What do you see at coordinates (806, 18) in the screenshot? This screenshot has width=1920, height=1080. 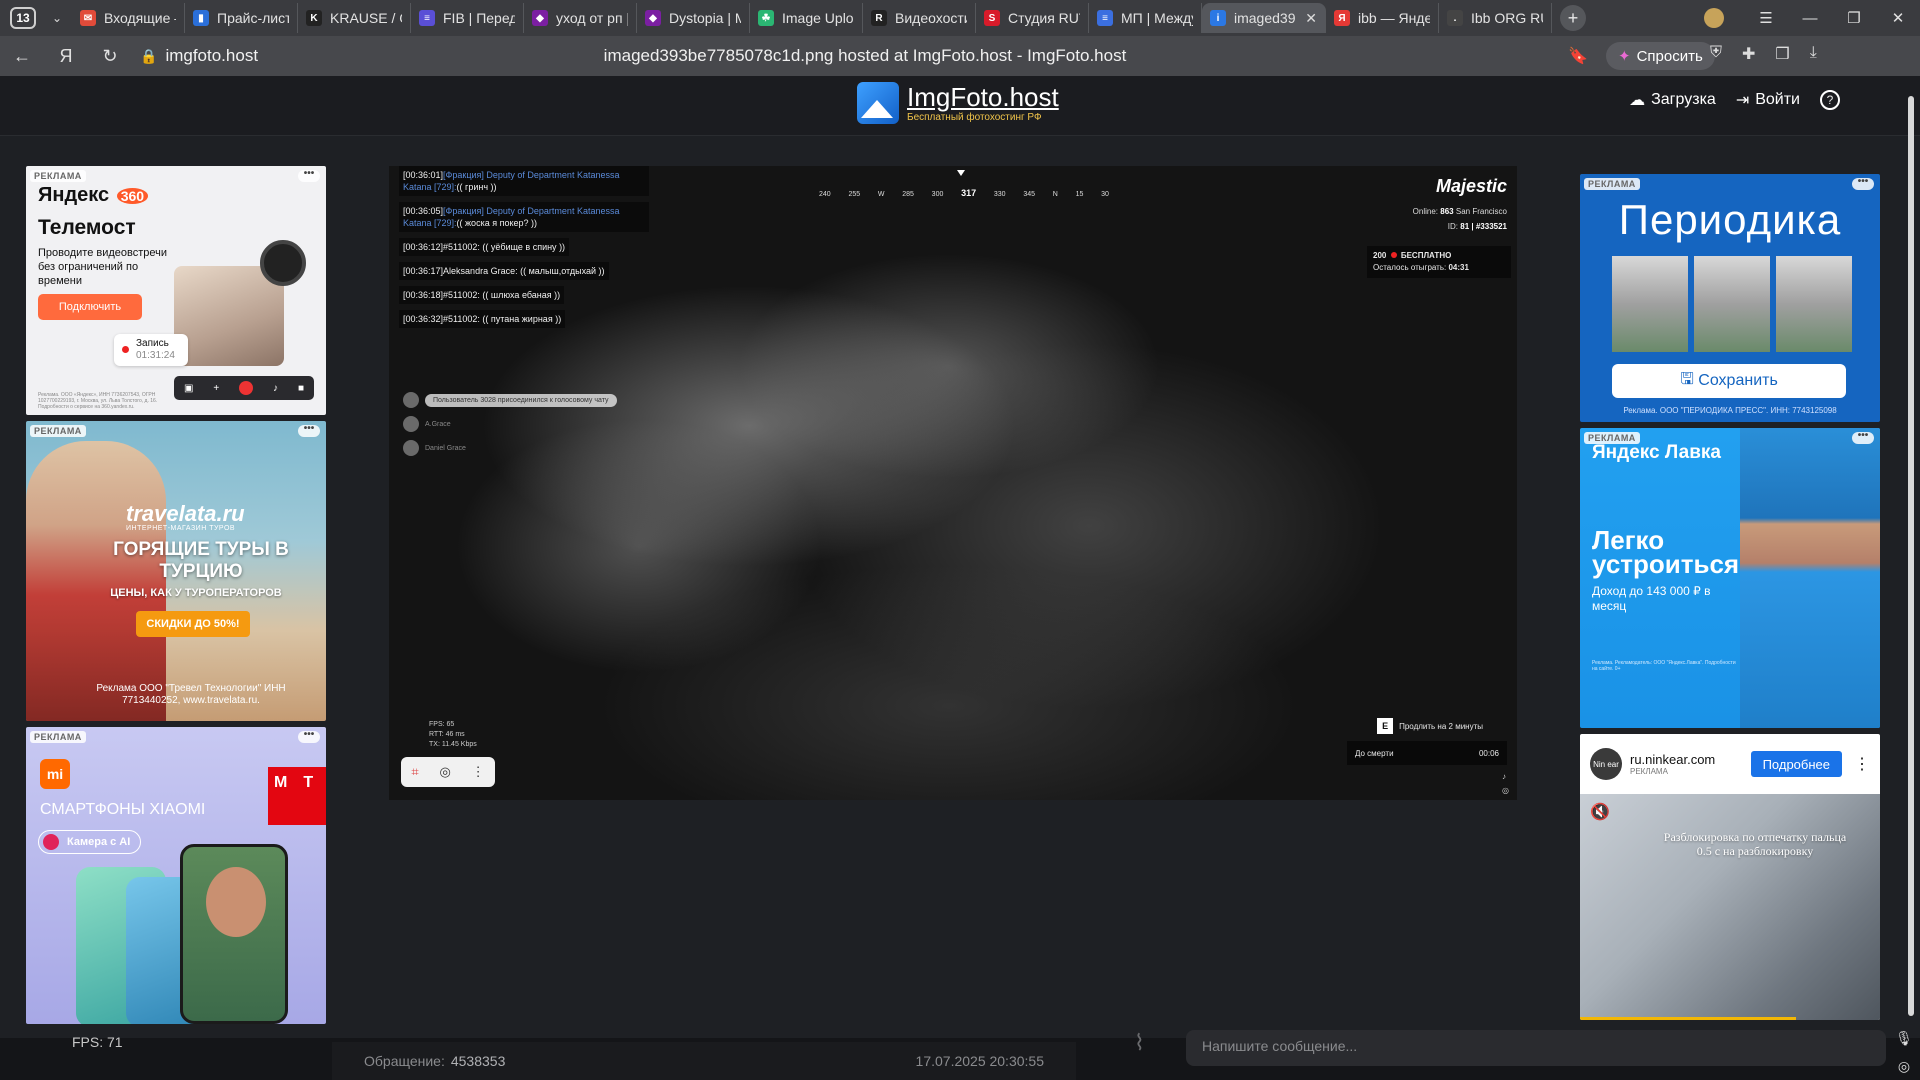 I see `browser-tab: ☘ Image Uploa` at bounding box center [806, 18].